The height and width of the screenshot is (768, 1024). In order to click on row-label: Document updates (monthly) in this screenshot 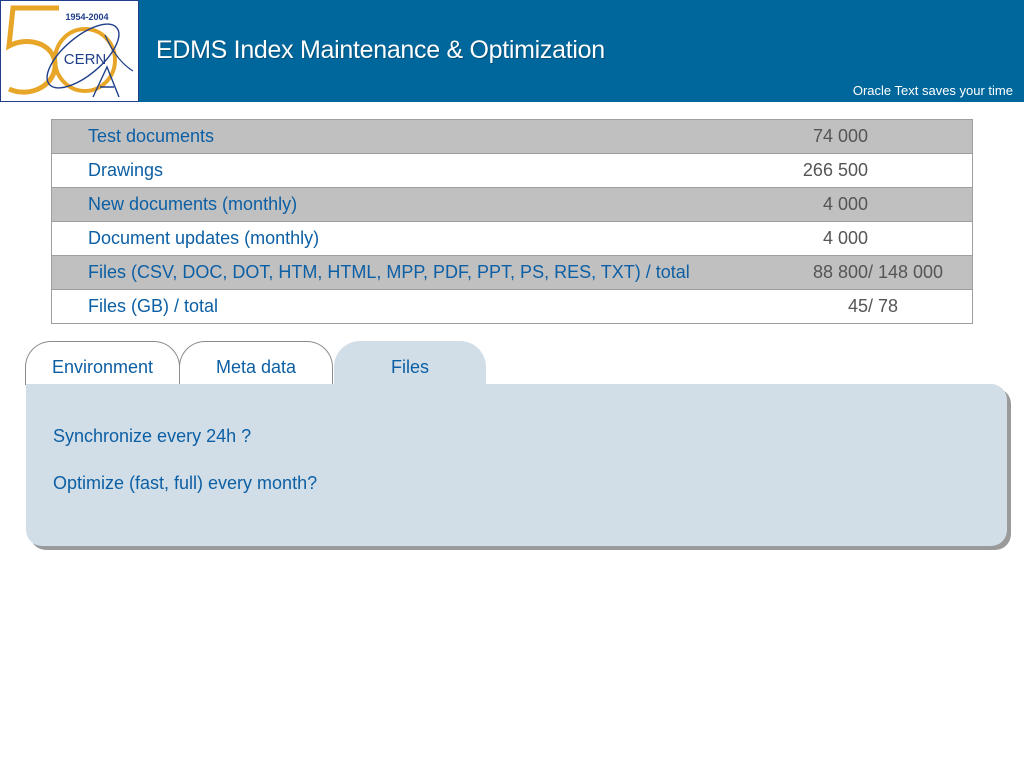, I will do `click(399, 238)`.